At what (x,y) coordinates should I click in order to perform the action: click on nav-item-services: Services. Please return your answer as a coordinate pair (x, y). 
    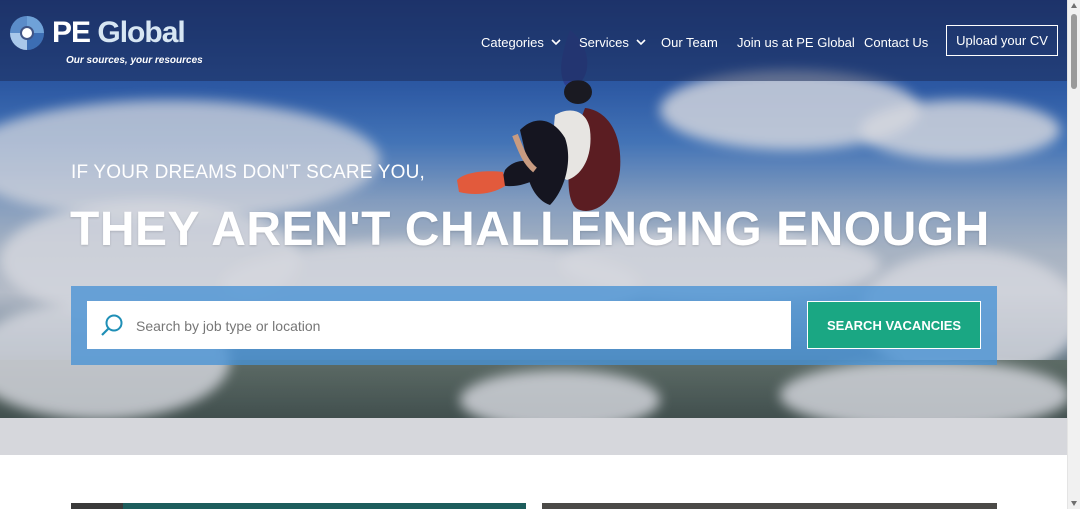
    Looking at the image, I should click on (613, 42).